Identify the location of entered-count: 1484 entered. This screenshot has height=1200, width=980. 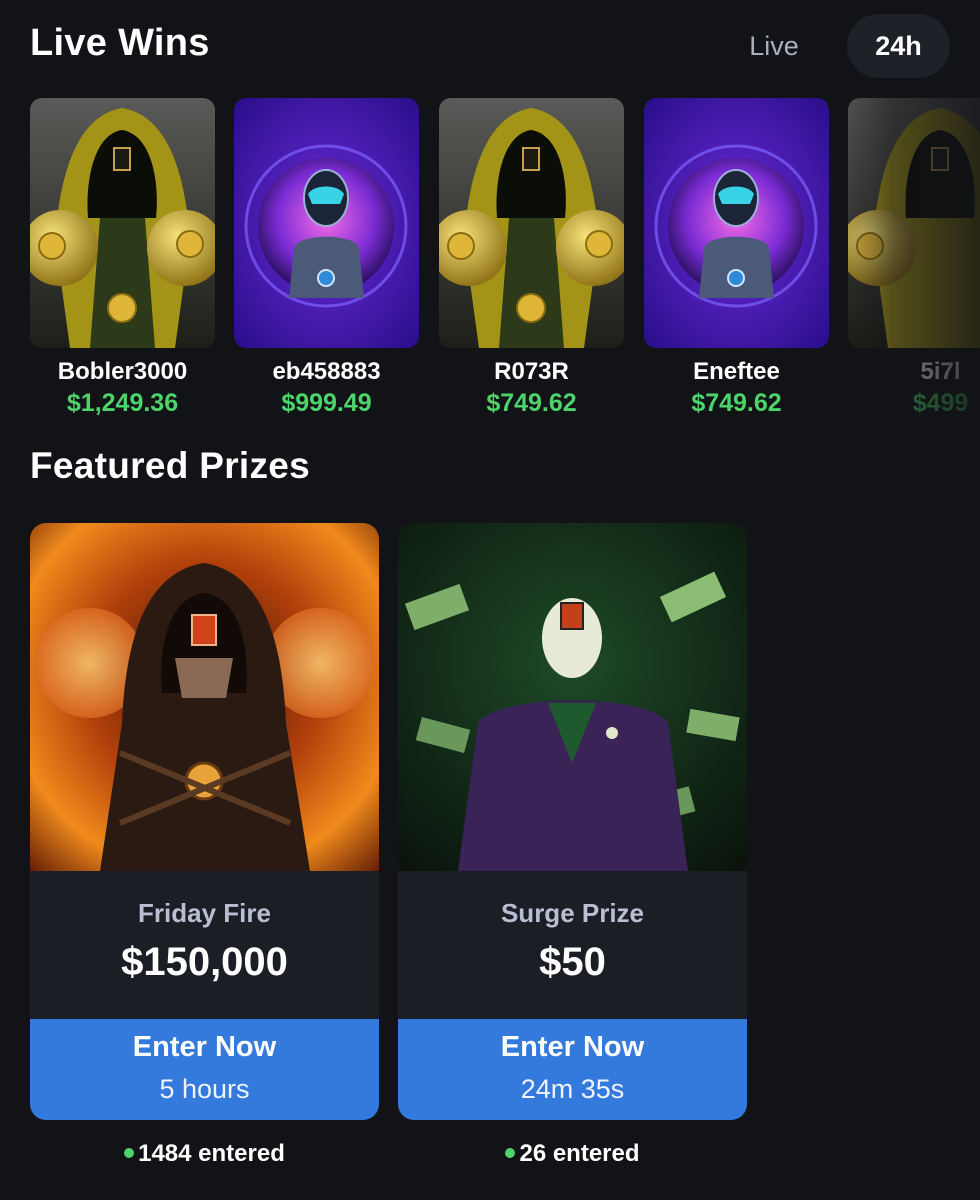
(204, 1154).